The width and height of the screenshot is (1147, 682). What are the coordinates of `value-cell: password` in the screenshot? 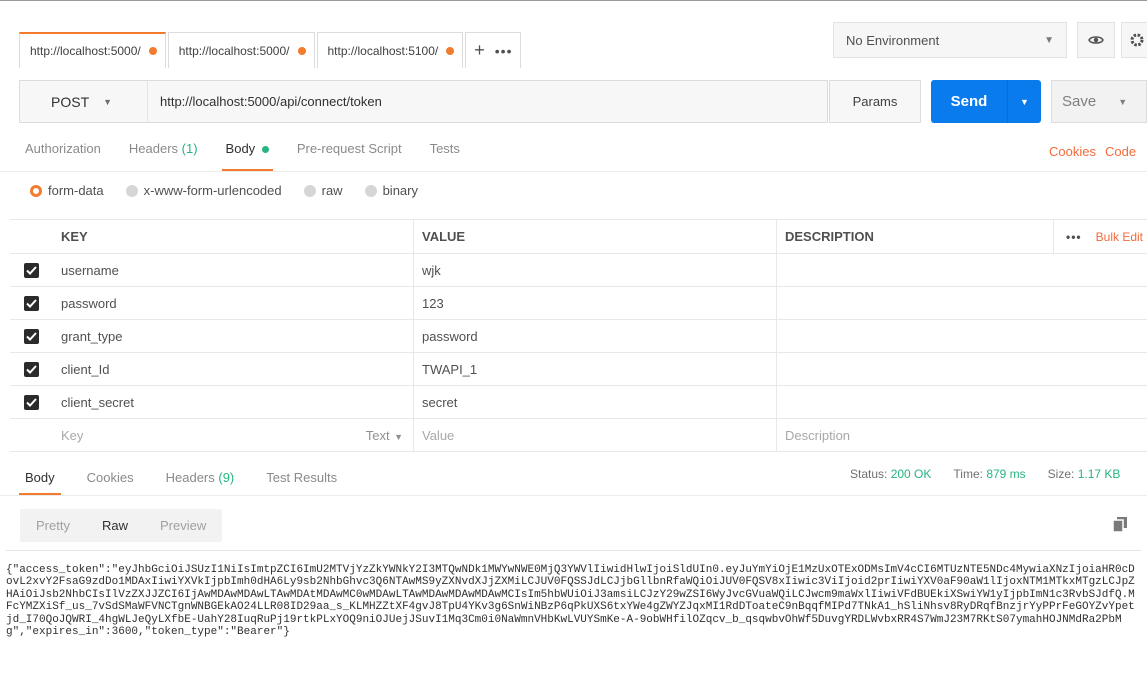 It's located at (595, 336).